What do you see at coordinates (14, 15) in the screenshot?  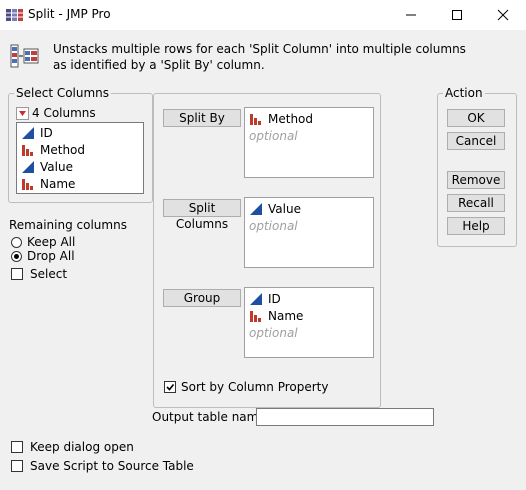 I see `jmp-app-icon` at bounding box center [14, 15].